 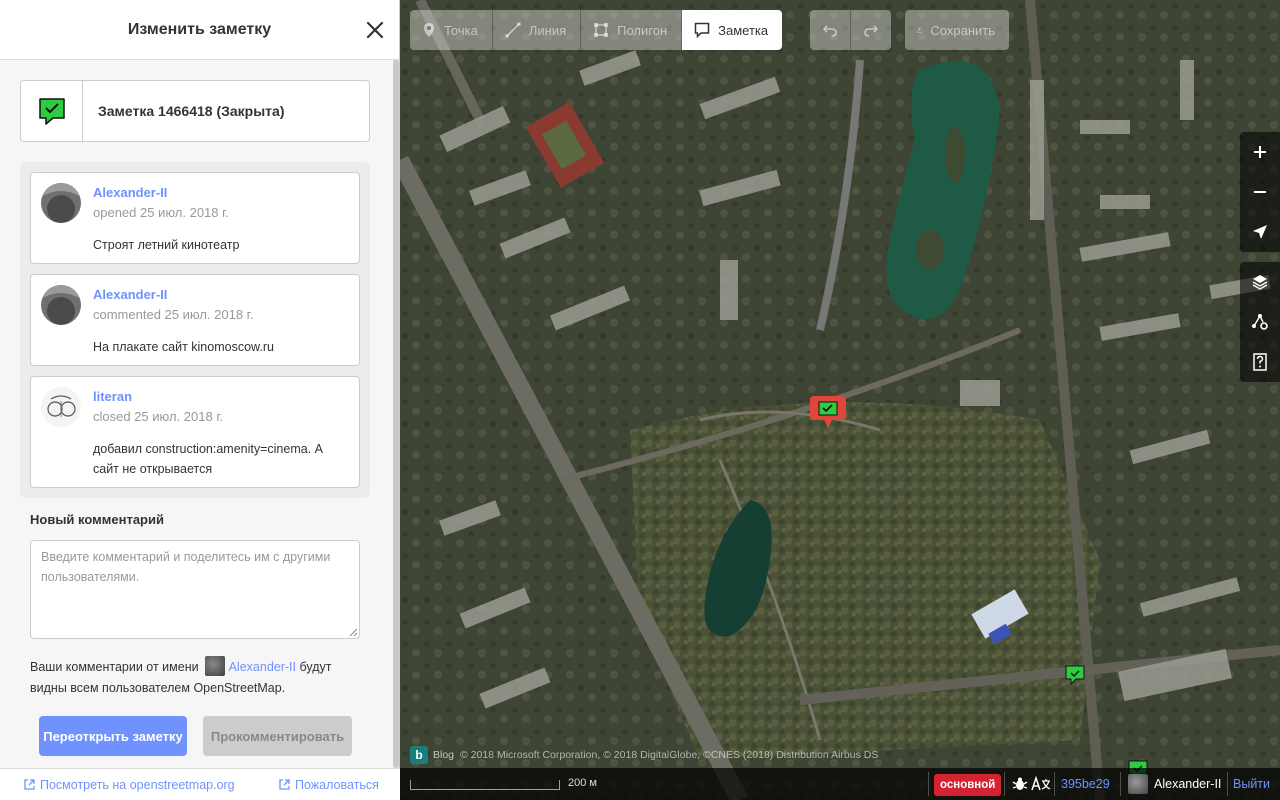 I want to click on comment-button: Прокомментировать, so click(x=277, y=736).